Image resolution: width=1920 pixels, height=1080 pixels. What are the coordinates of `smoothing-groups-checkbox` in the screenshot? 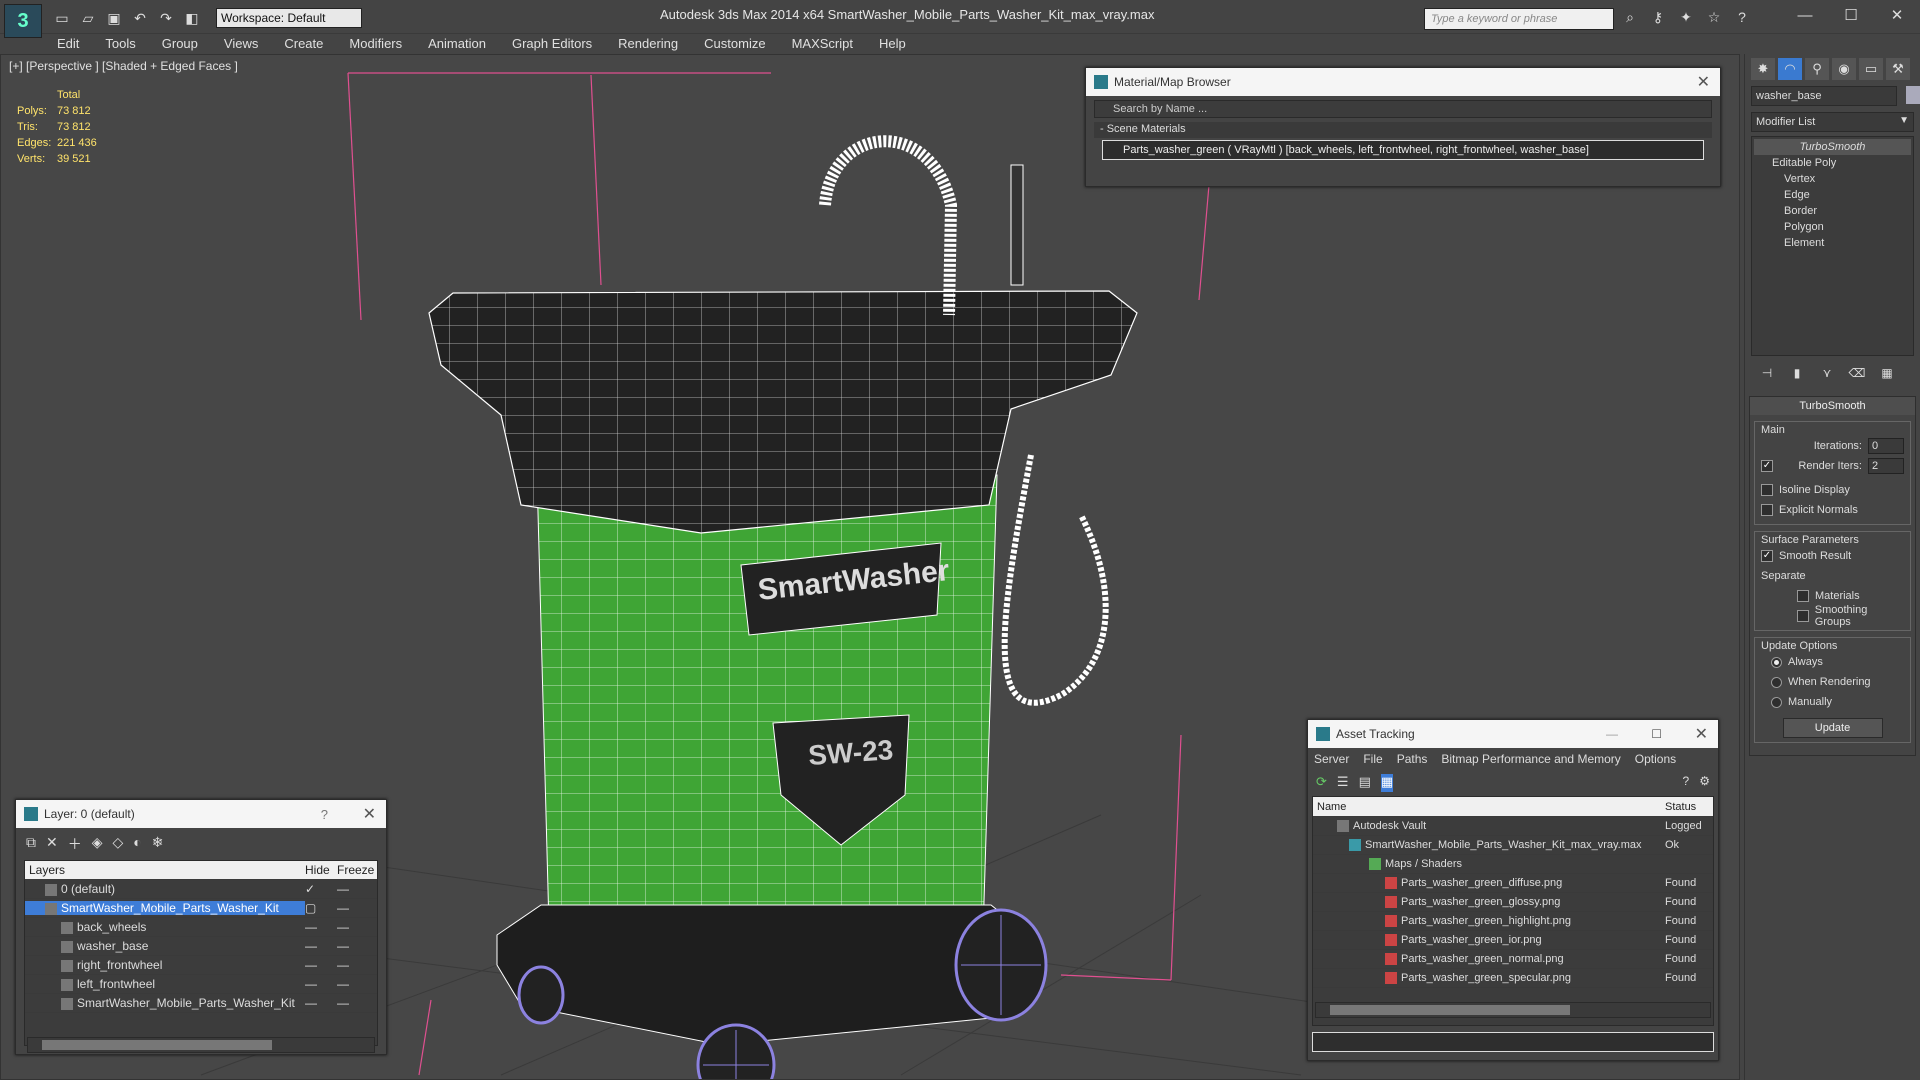 It's located at (1803, 616).